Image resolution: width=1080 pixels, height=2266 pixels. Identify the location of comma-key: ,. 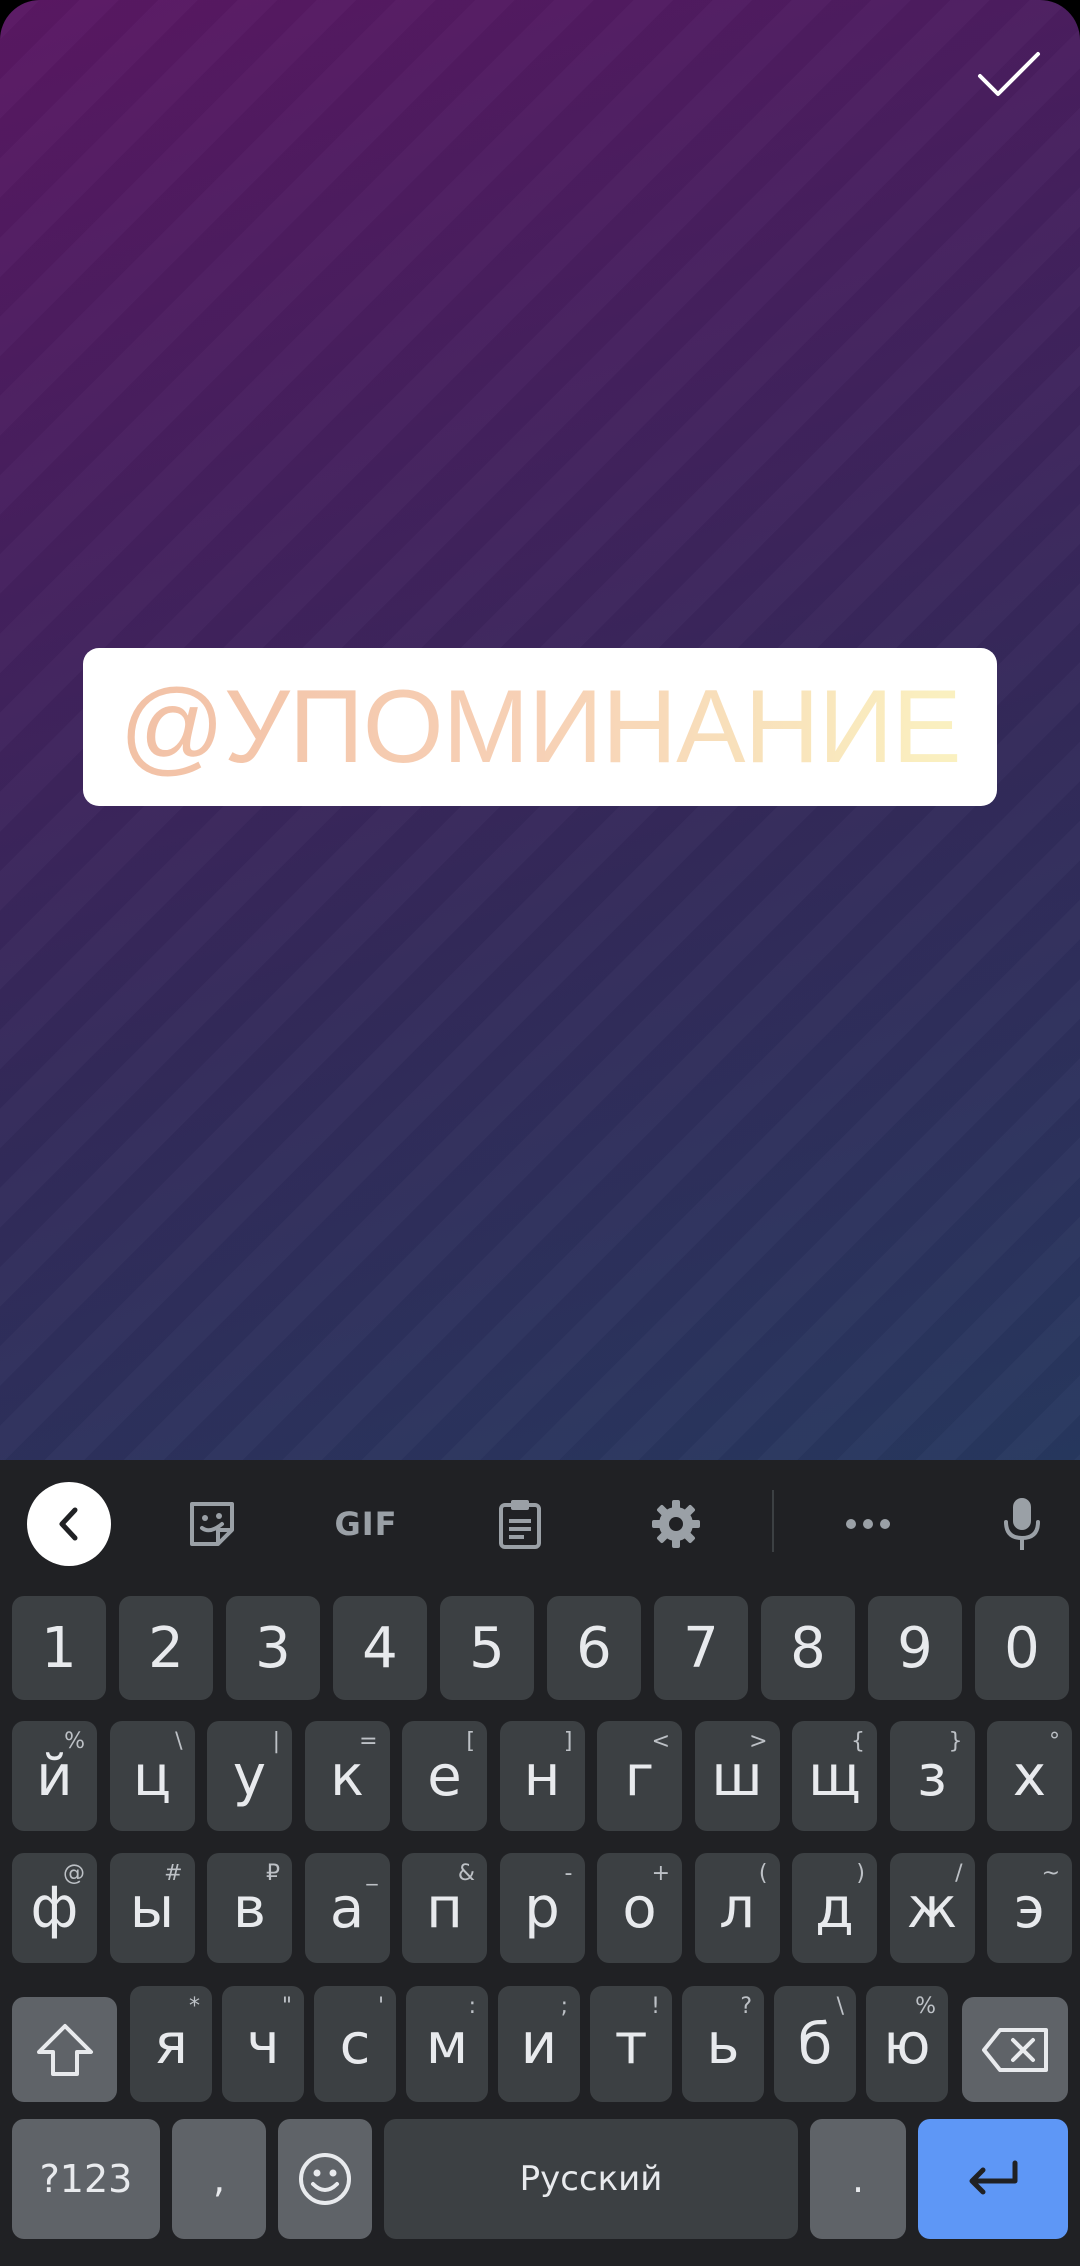
(219, 2179).